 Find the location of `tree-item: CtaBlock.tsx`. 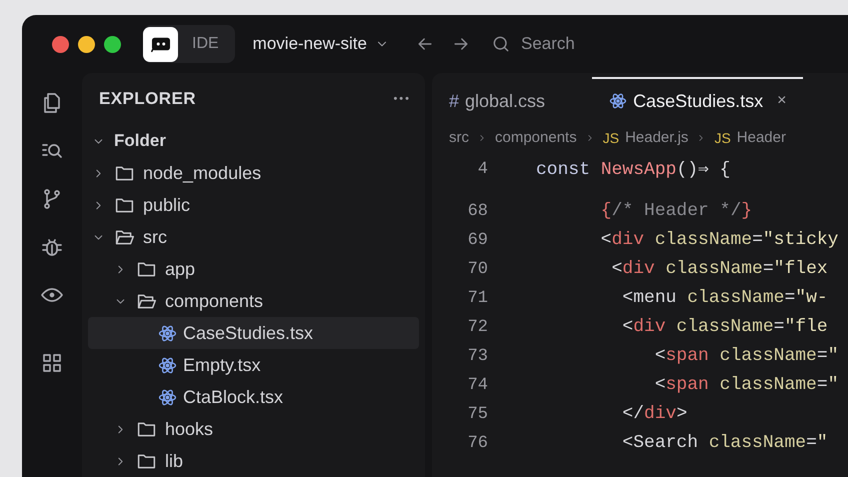

tree-item: CtaBlock.tsx is located at coordinates (253, 397).